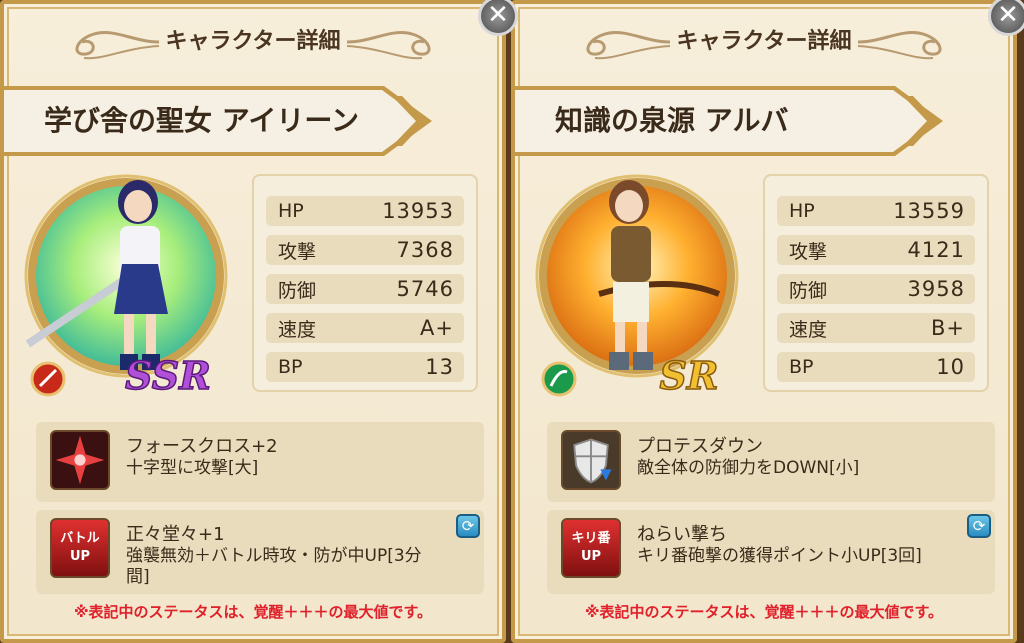  What do you see at coordinates (365, 328) in the screenshot?
I see `stat-speed: 速度 A+` at bounding box center [365, 328].